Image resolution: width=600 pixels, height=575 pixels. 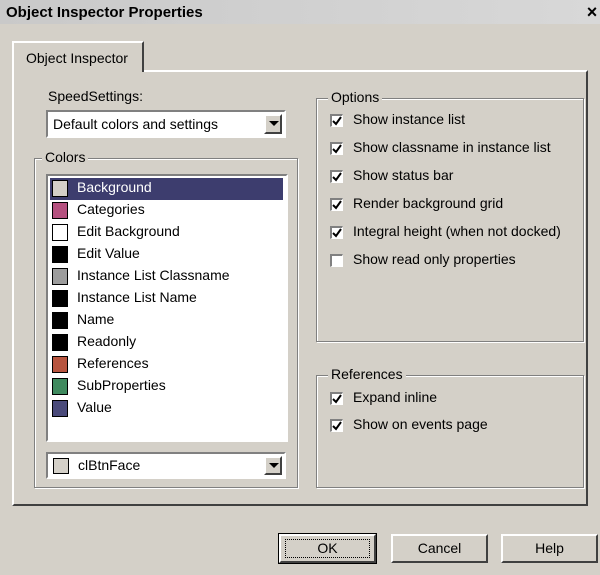 I want to click on color-item-label: SubProperties, so click(x=121, y=385).